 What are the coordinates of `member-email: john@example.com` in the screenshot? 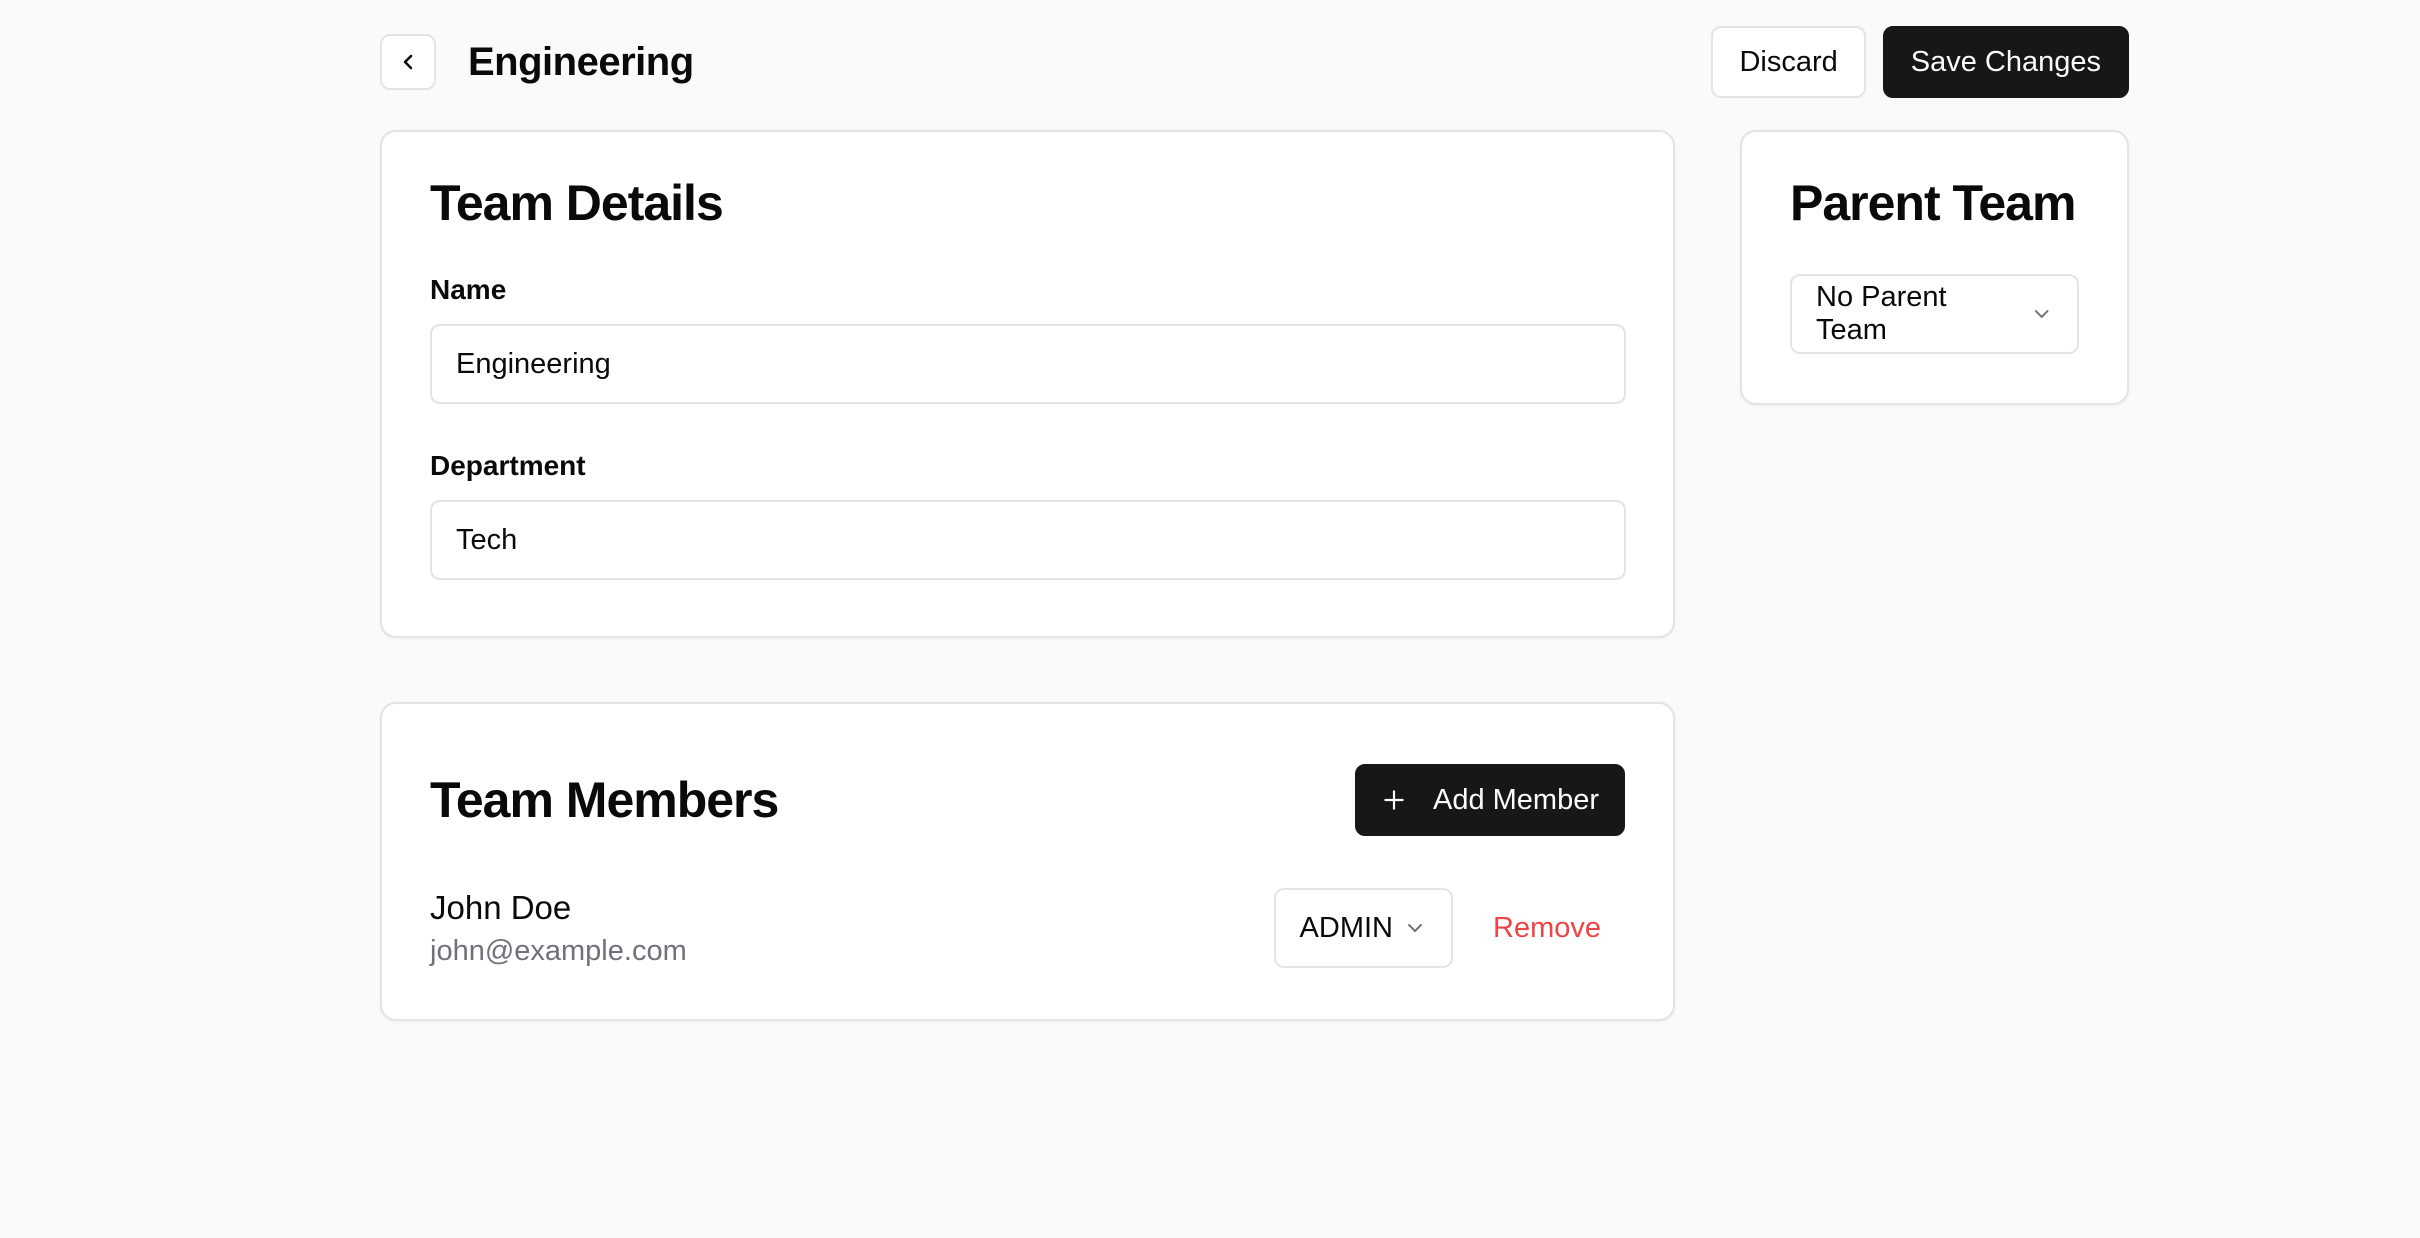 It's located at (558, 950).